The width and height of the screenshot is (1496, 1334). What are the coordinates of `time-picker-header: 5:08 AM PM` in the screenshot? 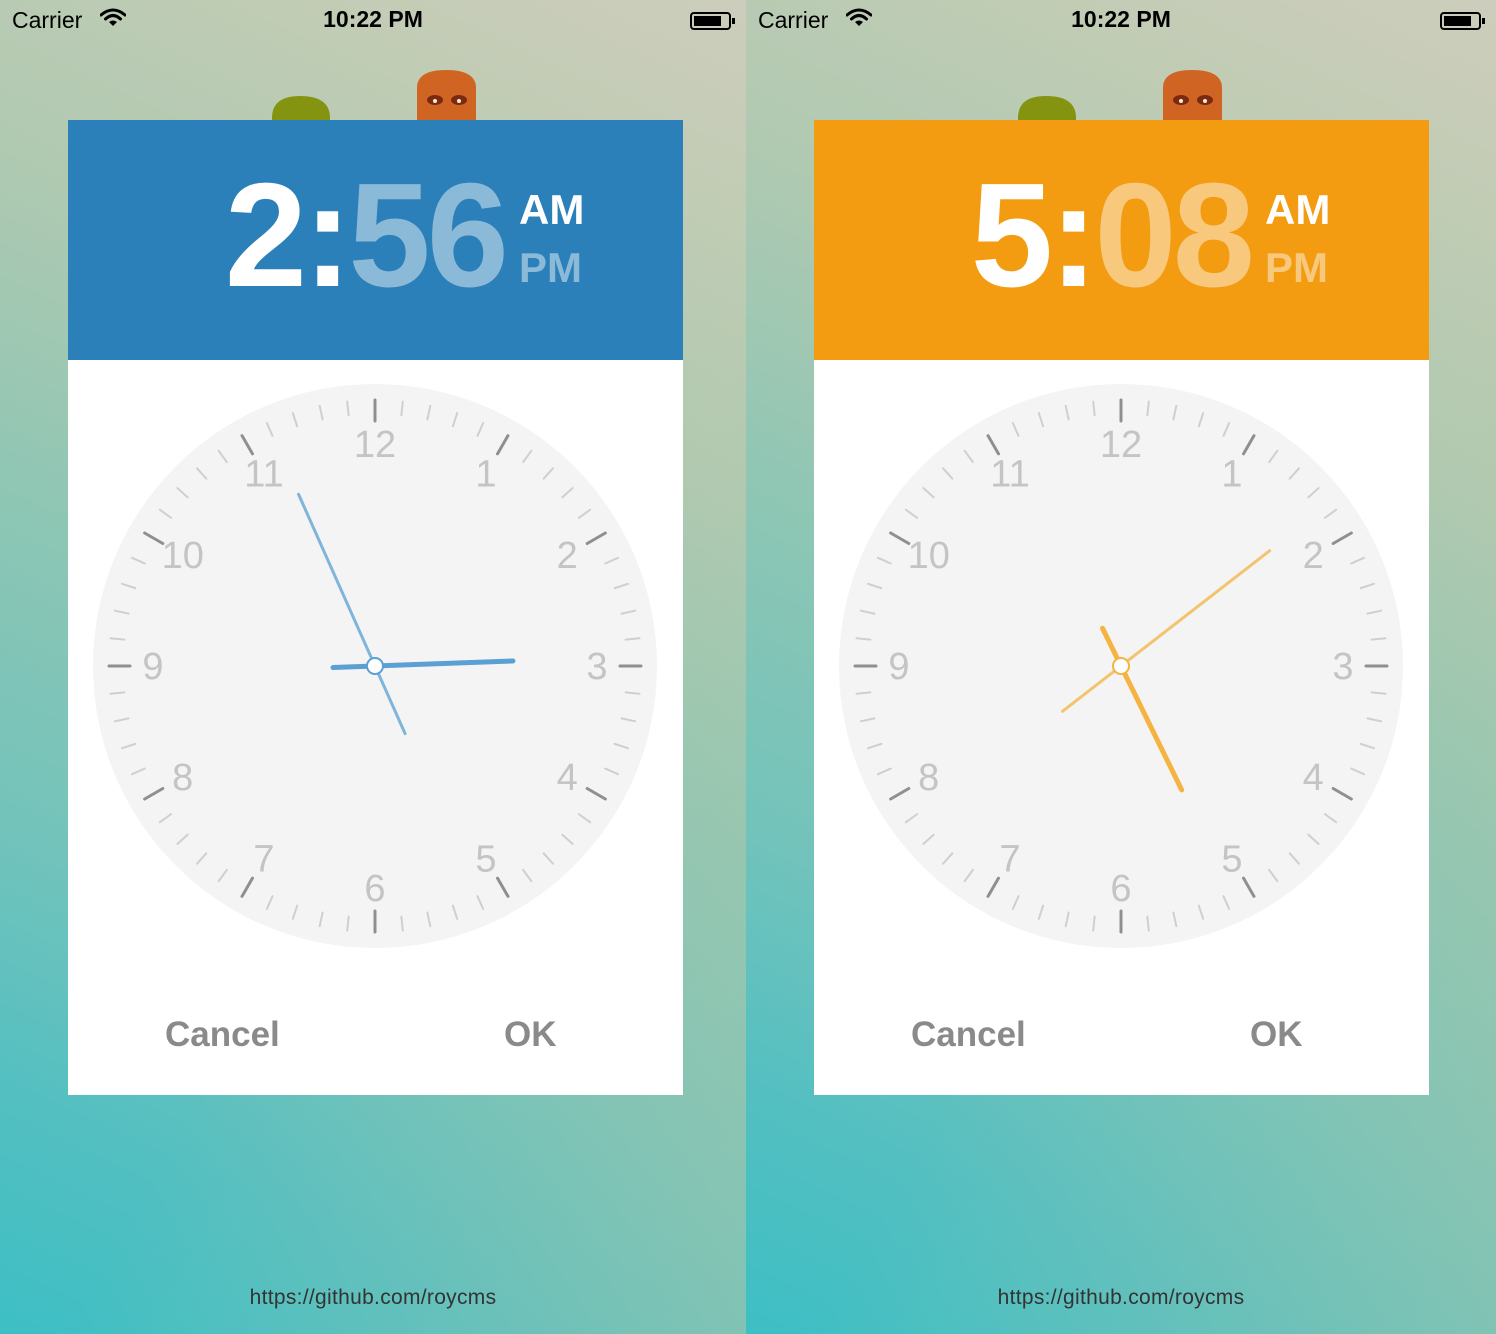 It's located at (1121, 240).